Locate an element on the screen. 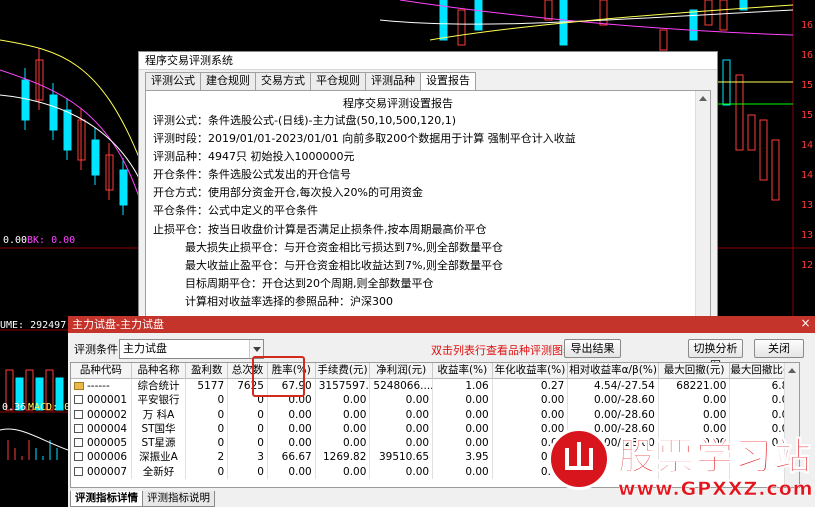  main-window-title: 主力试盘-主力试盘 × is located at coordinates (441, 324).